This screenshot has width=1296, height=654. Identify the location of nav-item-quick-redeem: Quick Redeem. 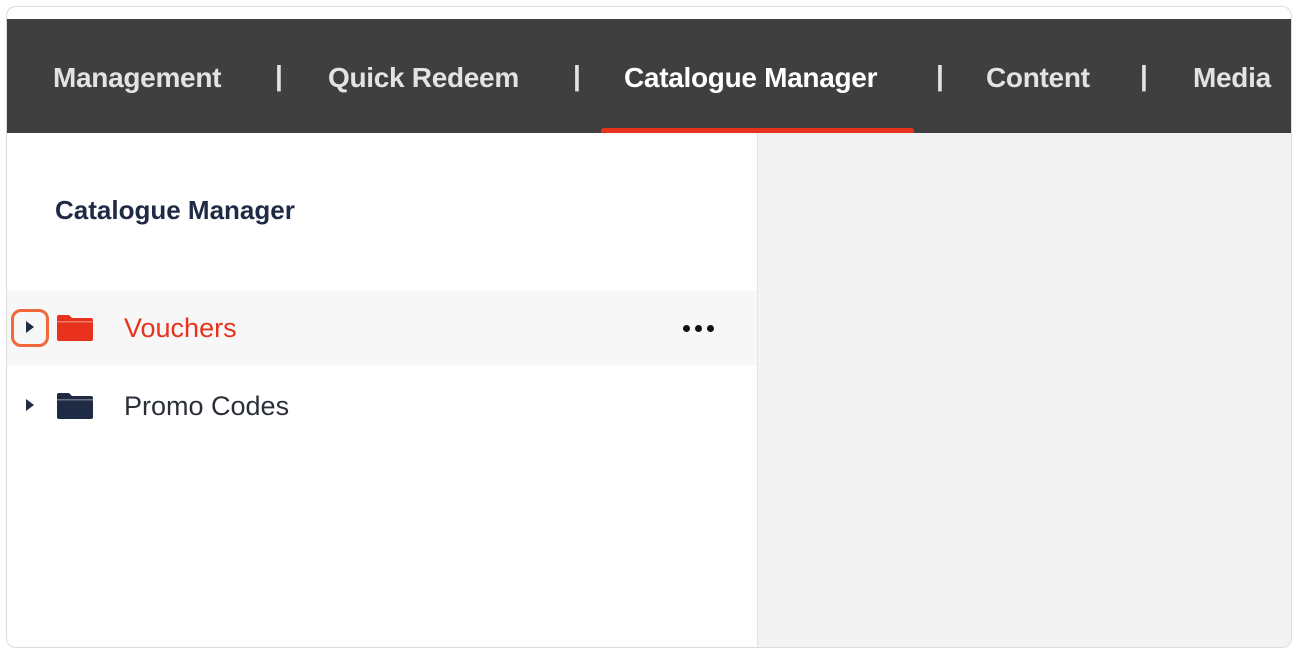
(423, 76).